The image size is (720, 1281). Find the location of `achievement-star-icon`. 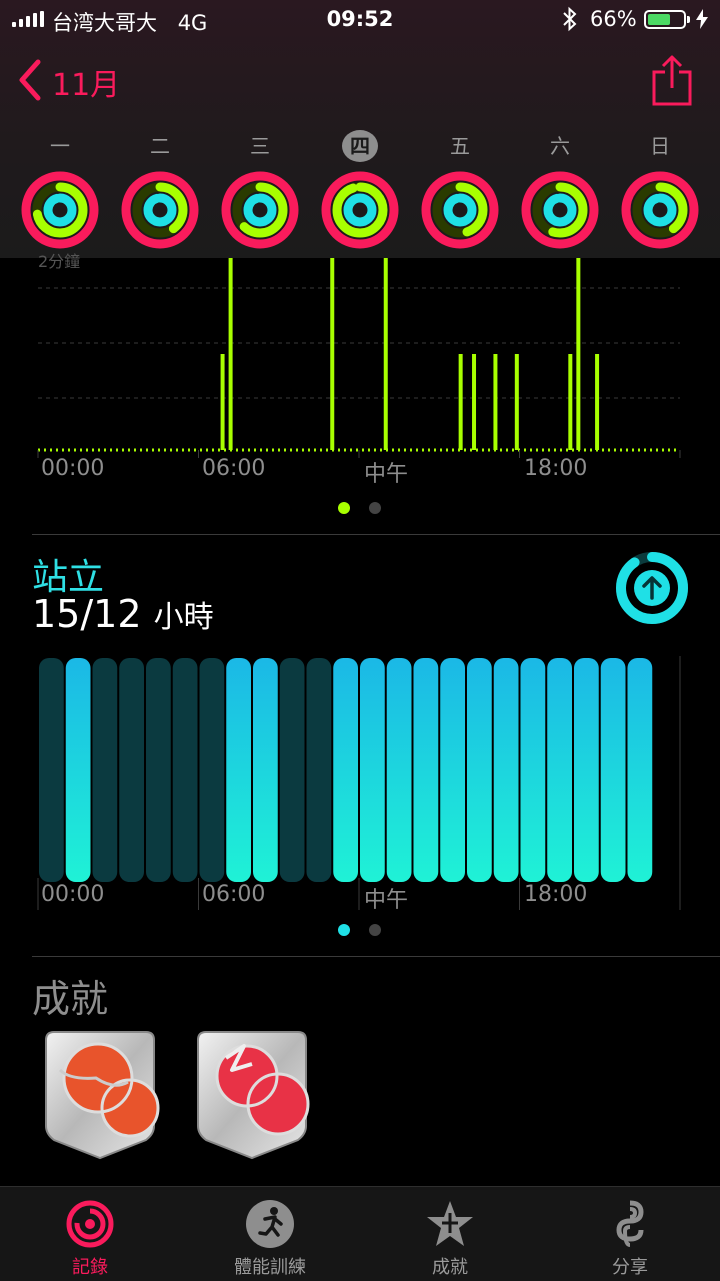

achievement-star-icon is located at coordinates (450, 1223).